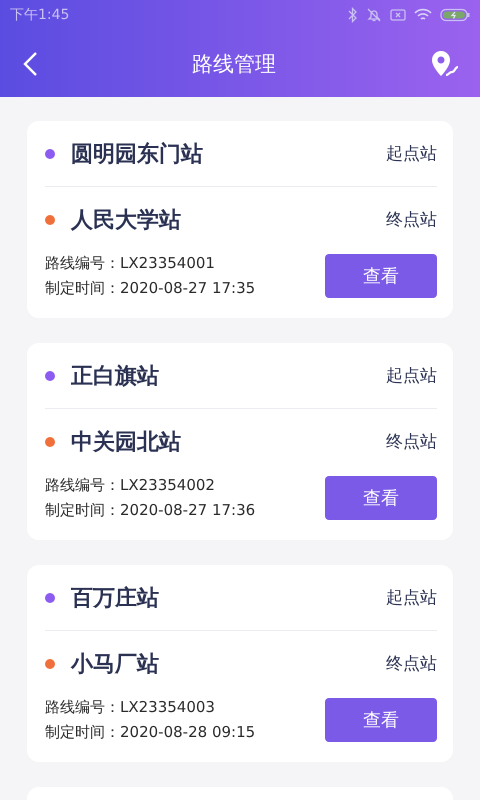 The width and height of the screenshot is (480, 800). I want to click on station-name: 圆明园东门站, so click(137, 154).